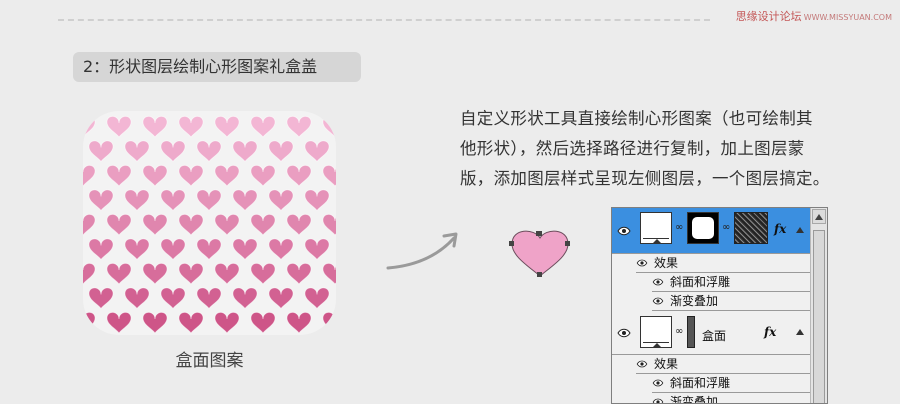 This screenshot has width=900, height=404. I want to click on watermark-text: 思缘设计论坛, so click(768, 16).